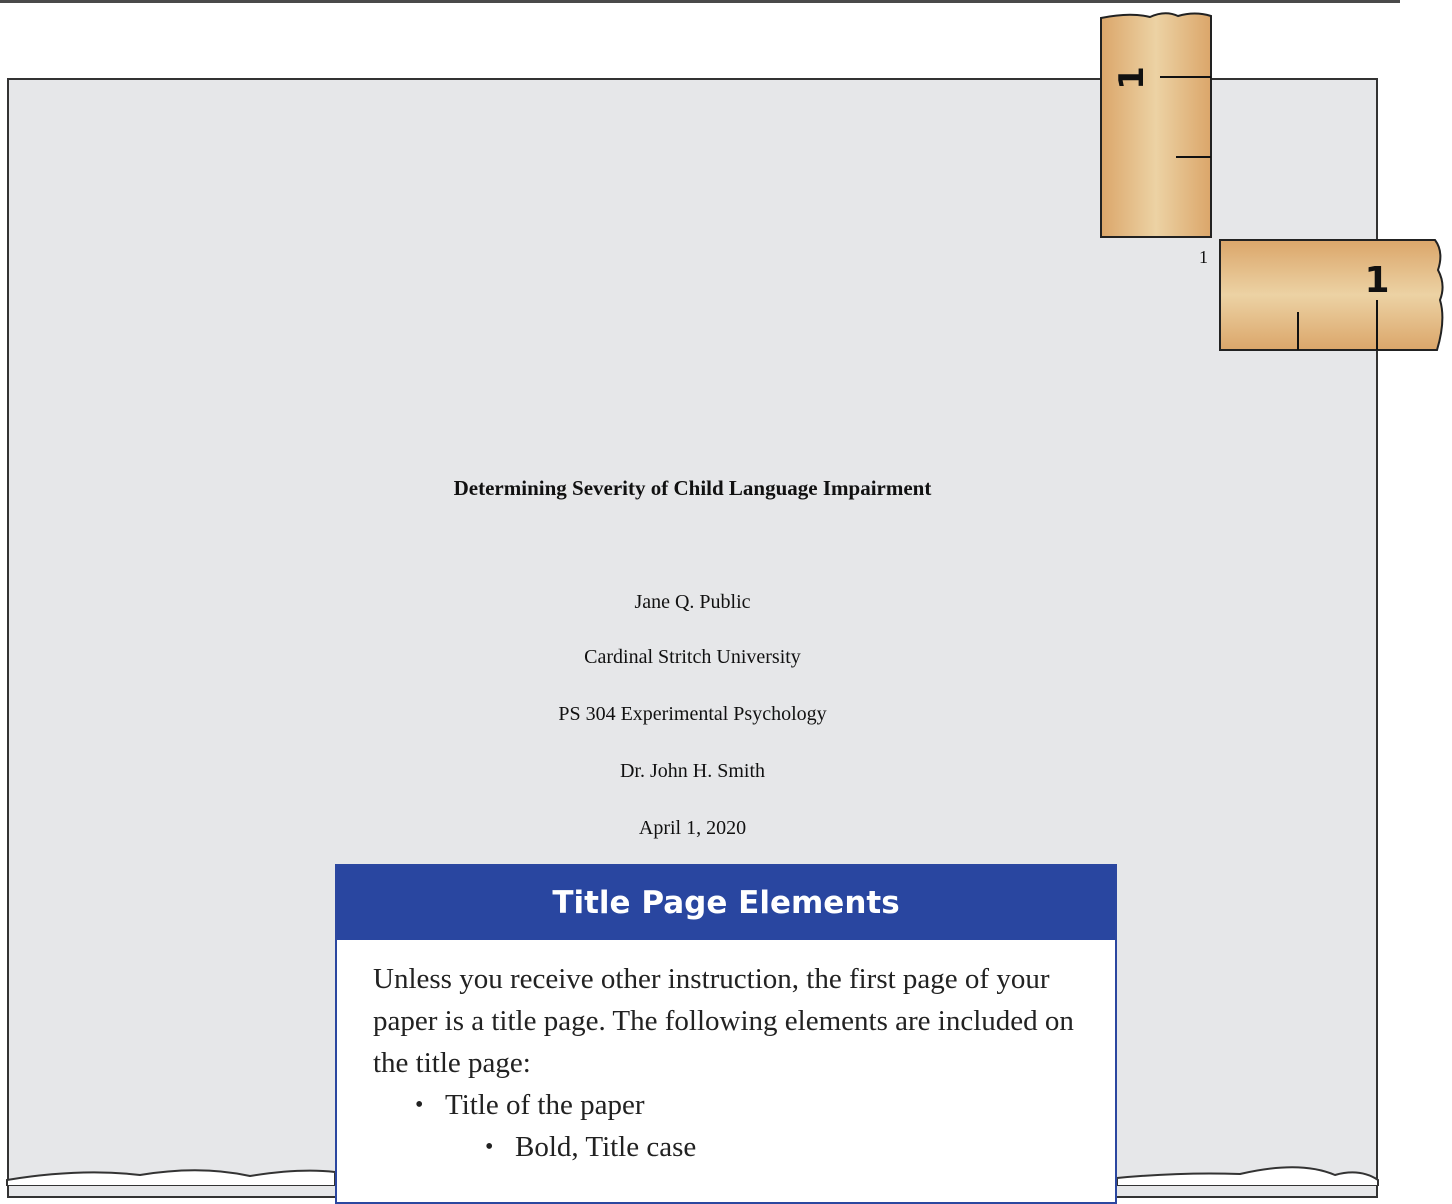  I want to click on horizontal-ruler, so click(1331, 295).